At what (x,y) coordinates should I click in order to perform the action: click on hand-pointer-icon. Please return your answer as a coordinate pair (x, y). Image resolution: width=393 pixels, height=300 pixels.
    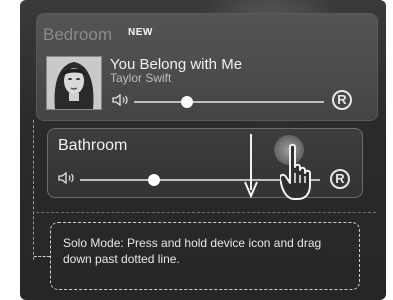
    Looking at the image, I should click on (295, 171).